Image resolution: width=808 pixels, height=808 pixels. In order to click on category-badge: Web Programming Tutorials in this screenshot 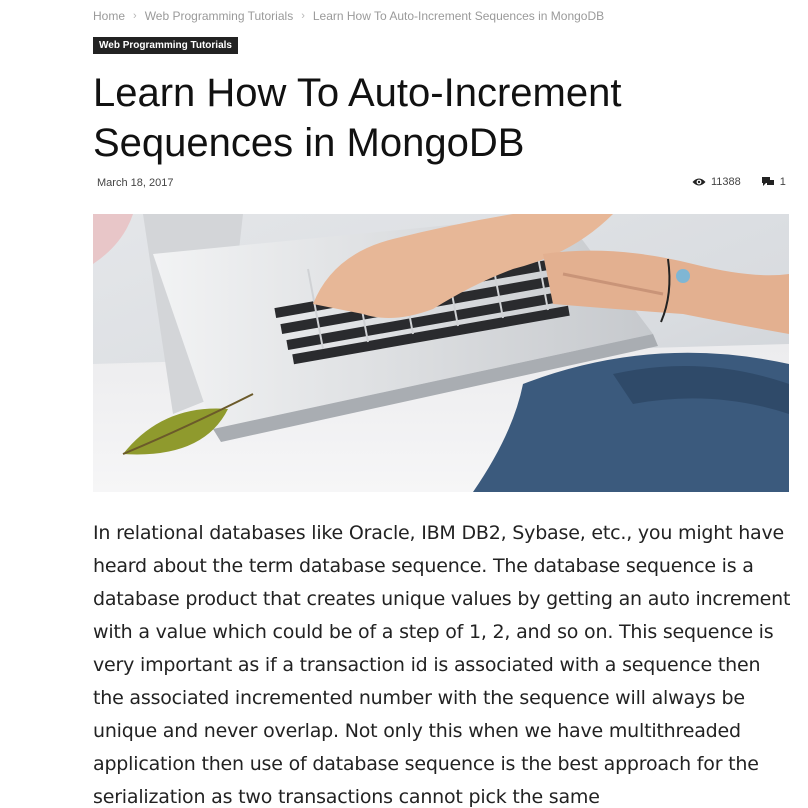, I will do `click(165, 45)`.